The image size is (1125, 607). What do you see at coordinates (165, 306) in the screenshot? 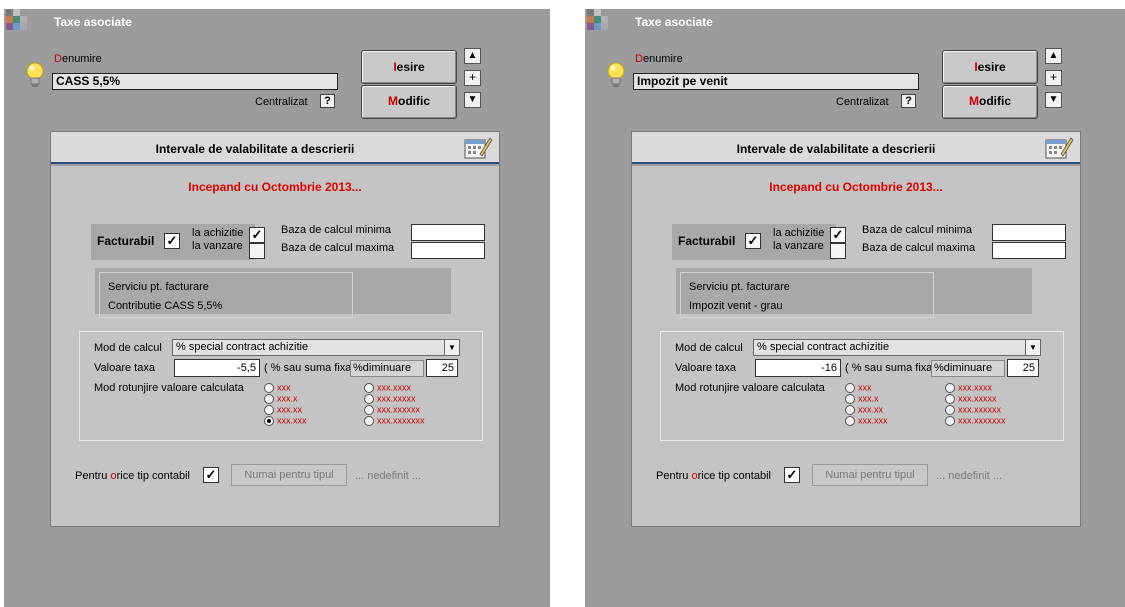
I see `serviciu-value: Contributie CASS 5,5%` at bounding box center [165, 306].